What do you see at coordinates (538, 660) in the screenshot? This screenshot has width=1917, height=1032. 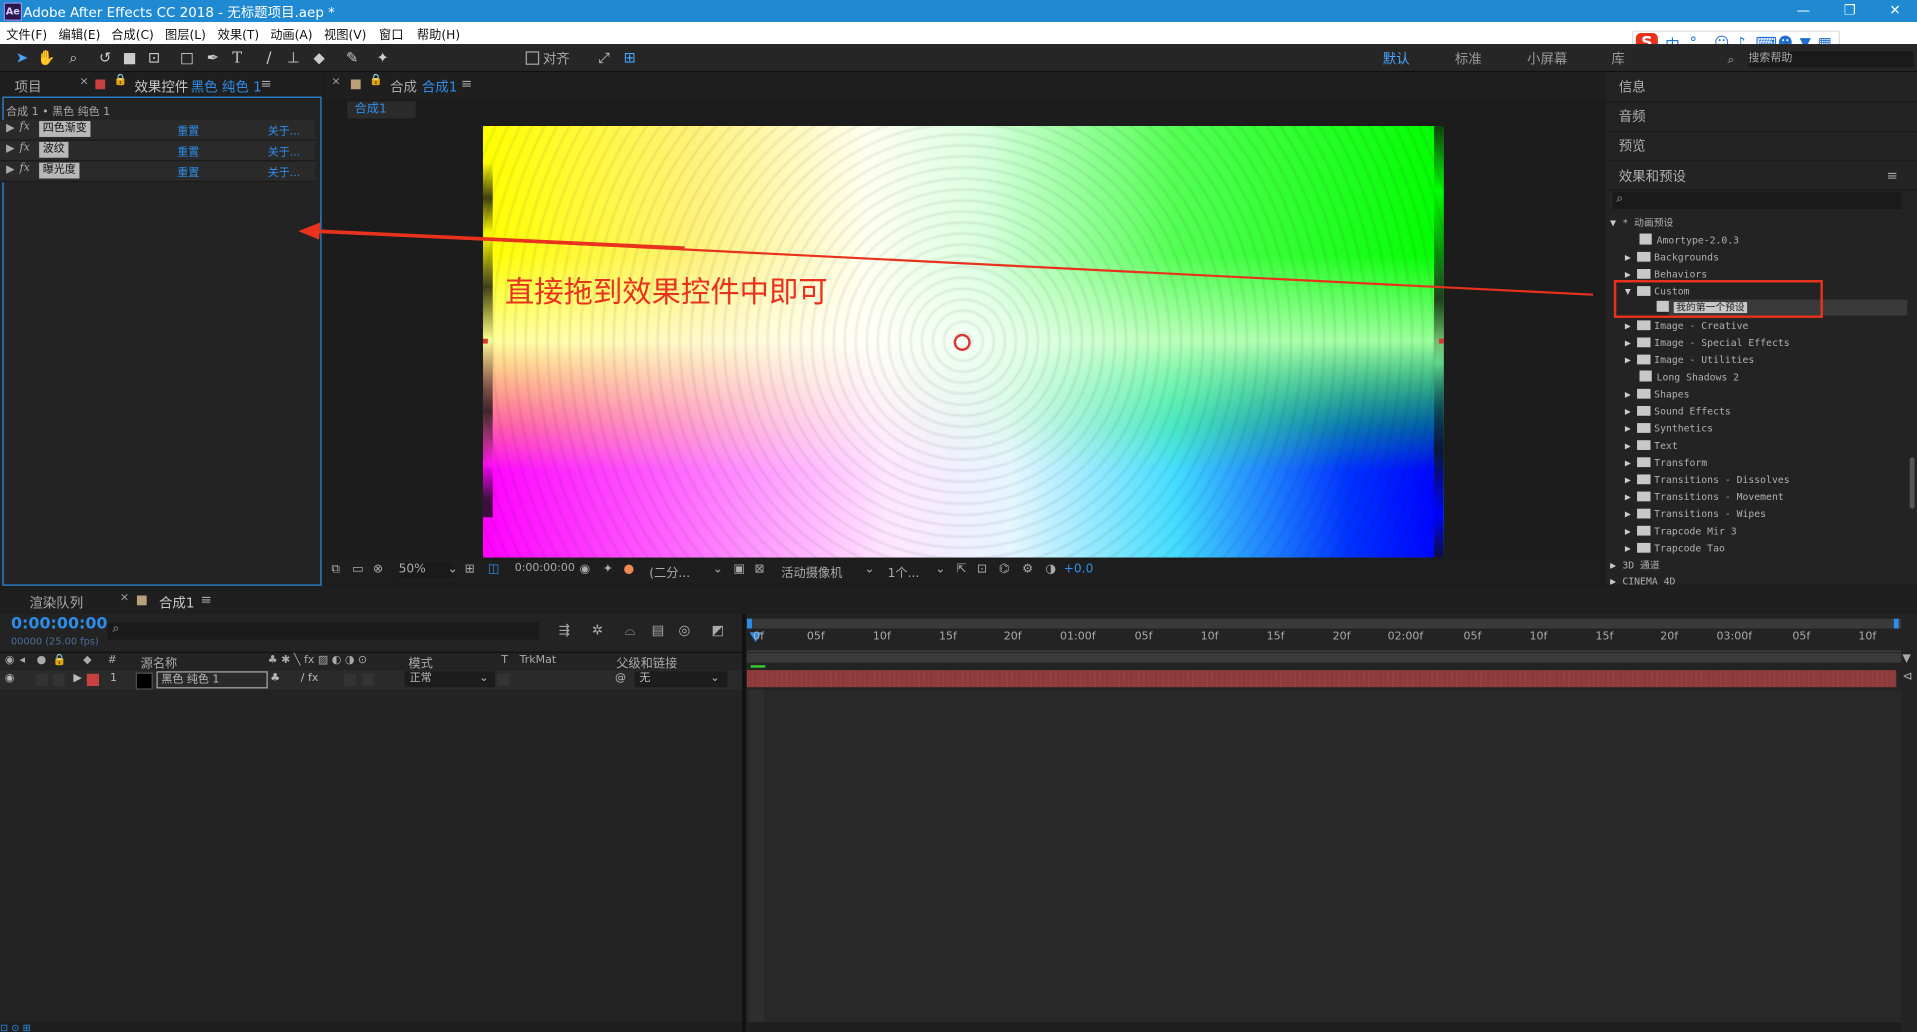 I see `trkmat-header: TrkMat` at bounding box center [538, 660].